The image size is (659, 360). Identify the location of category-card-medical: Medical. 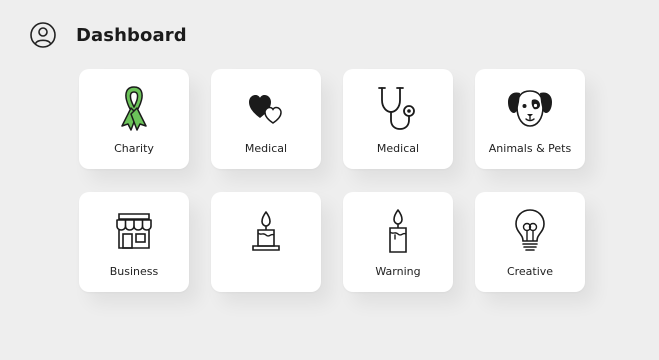
(266, 119).